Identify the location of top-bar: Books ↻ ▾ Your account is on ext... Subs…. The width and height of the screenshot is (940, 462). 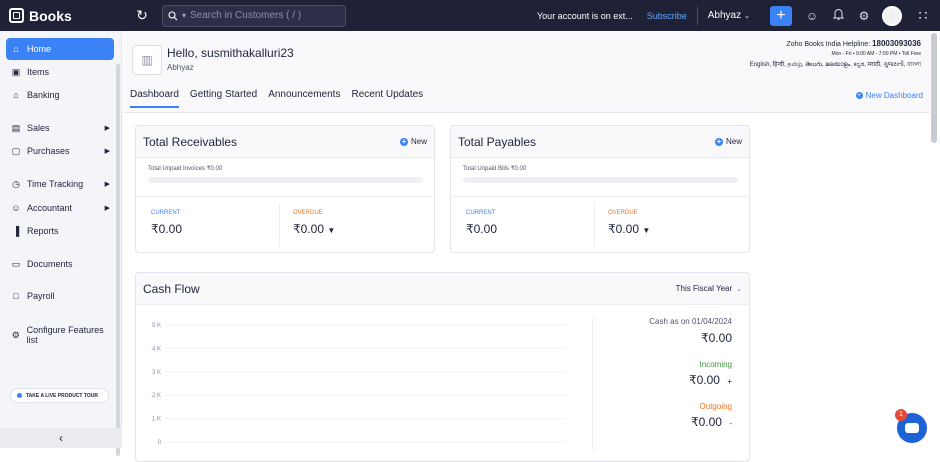
(470, 15).